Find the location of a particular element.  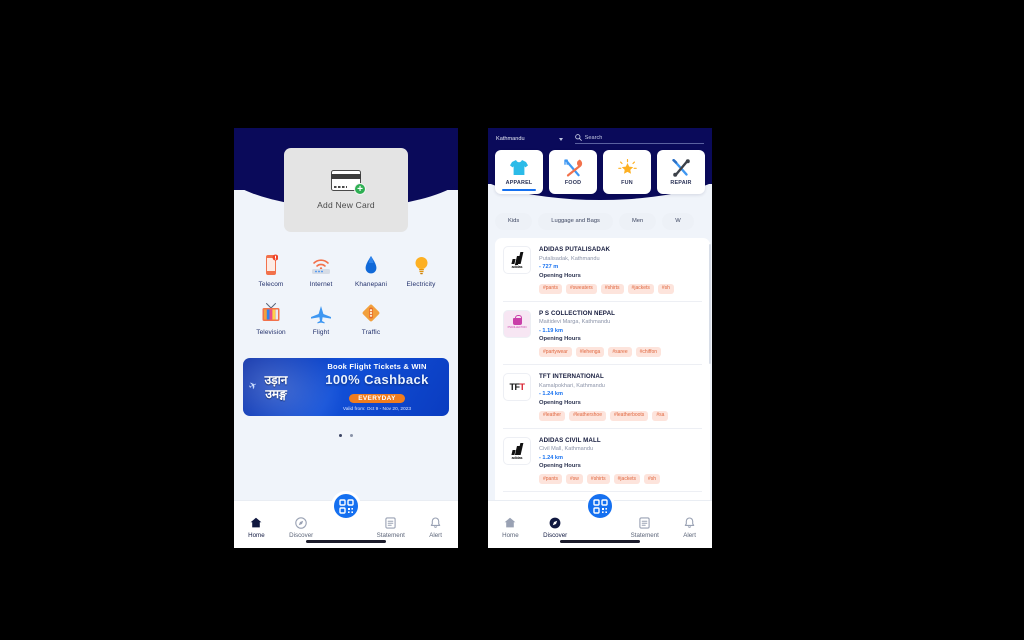

location-selector-label: Kathmandu is located at coordinates (510, 139).